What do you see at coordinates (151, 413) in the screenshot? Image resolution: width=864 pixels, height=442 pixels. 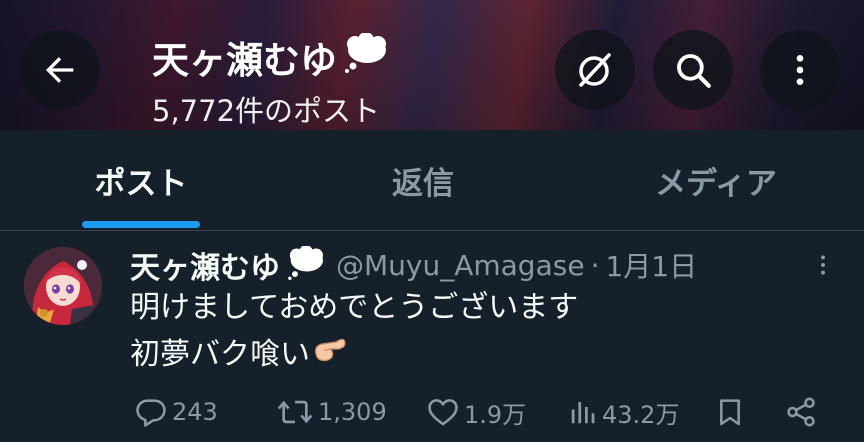 I see `reply-icon` at bounding box center [151, 413].